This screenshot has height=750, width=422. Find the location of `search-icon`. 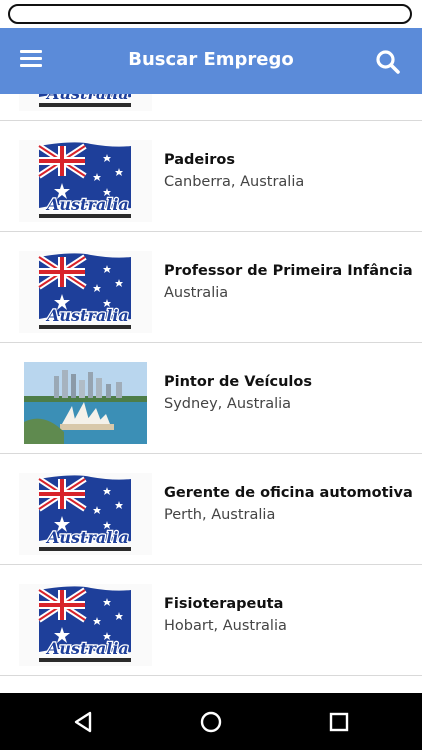

search-icon is located at coordinates (388, 62).